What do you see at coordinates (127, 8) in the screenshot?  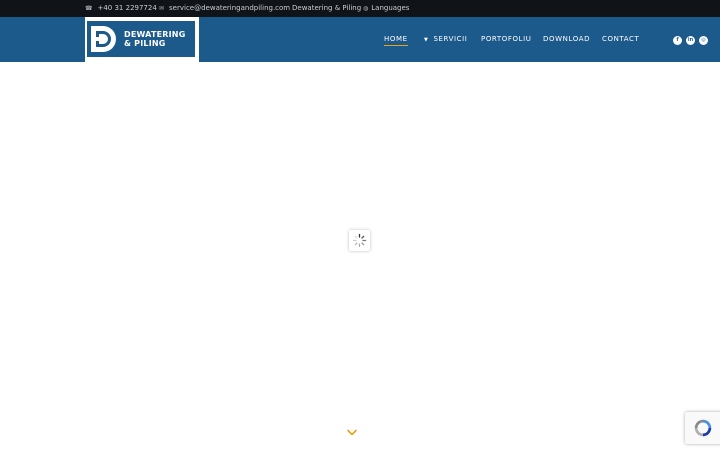 I see `phone-number: +40 31 2297724` at bounding box center [127, 8].